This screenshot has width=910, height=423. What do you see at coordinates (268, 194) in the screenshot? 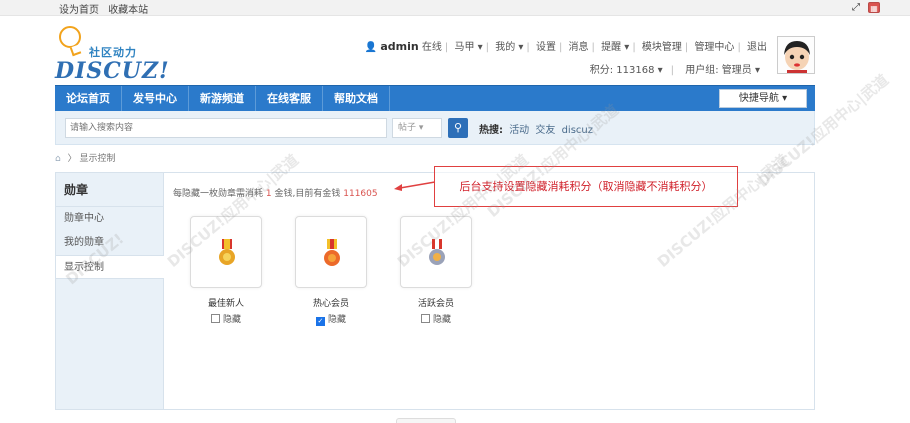
I see `tip-cost: 1` at bounding box center [268, 194].